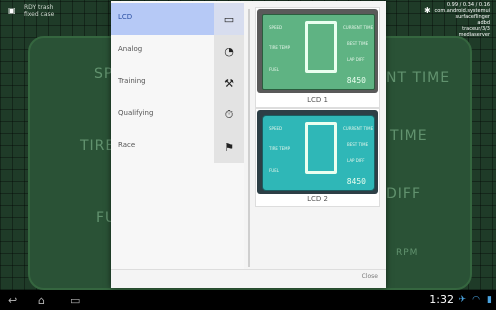  What do you see at coordinates (130, 49) in the screenshot?
I see `menu-item-label: Analog` at bounding box center [130, 49].